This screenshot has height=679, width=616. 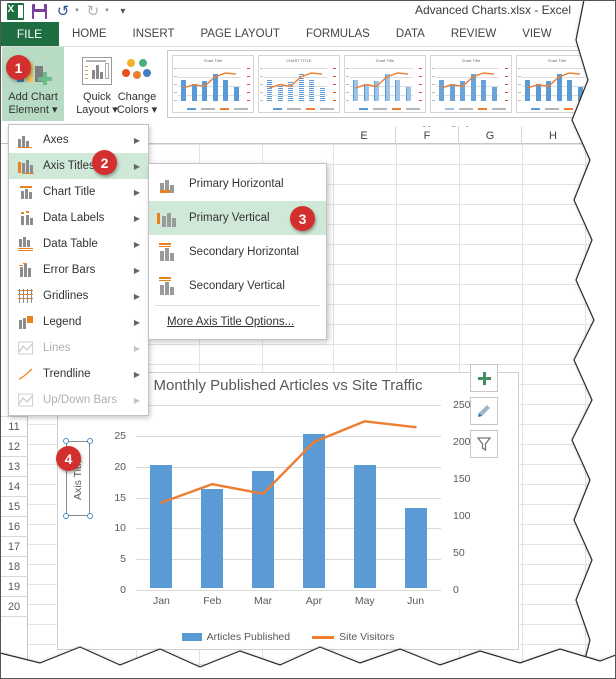 What do you see at coordinates (14, 447) in the screenshot?
I see `row-header-12: 12` at bounding box center [14, 447].